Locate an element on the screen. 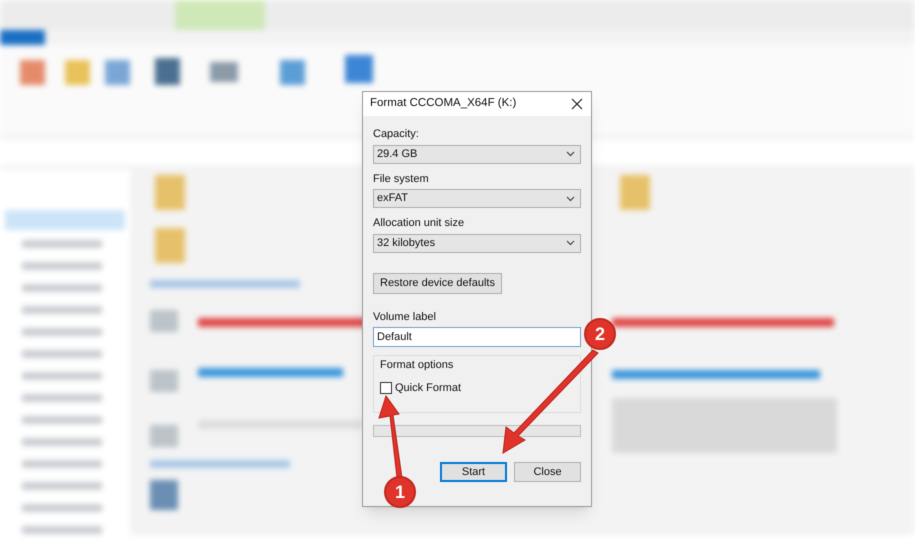  checkbox-label: Quick Format is located at coordinates (428, 388).